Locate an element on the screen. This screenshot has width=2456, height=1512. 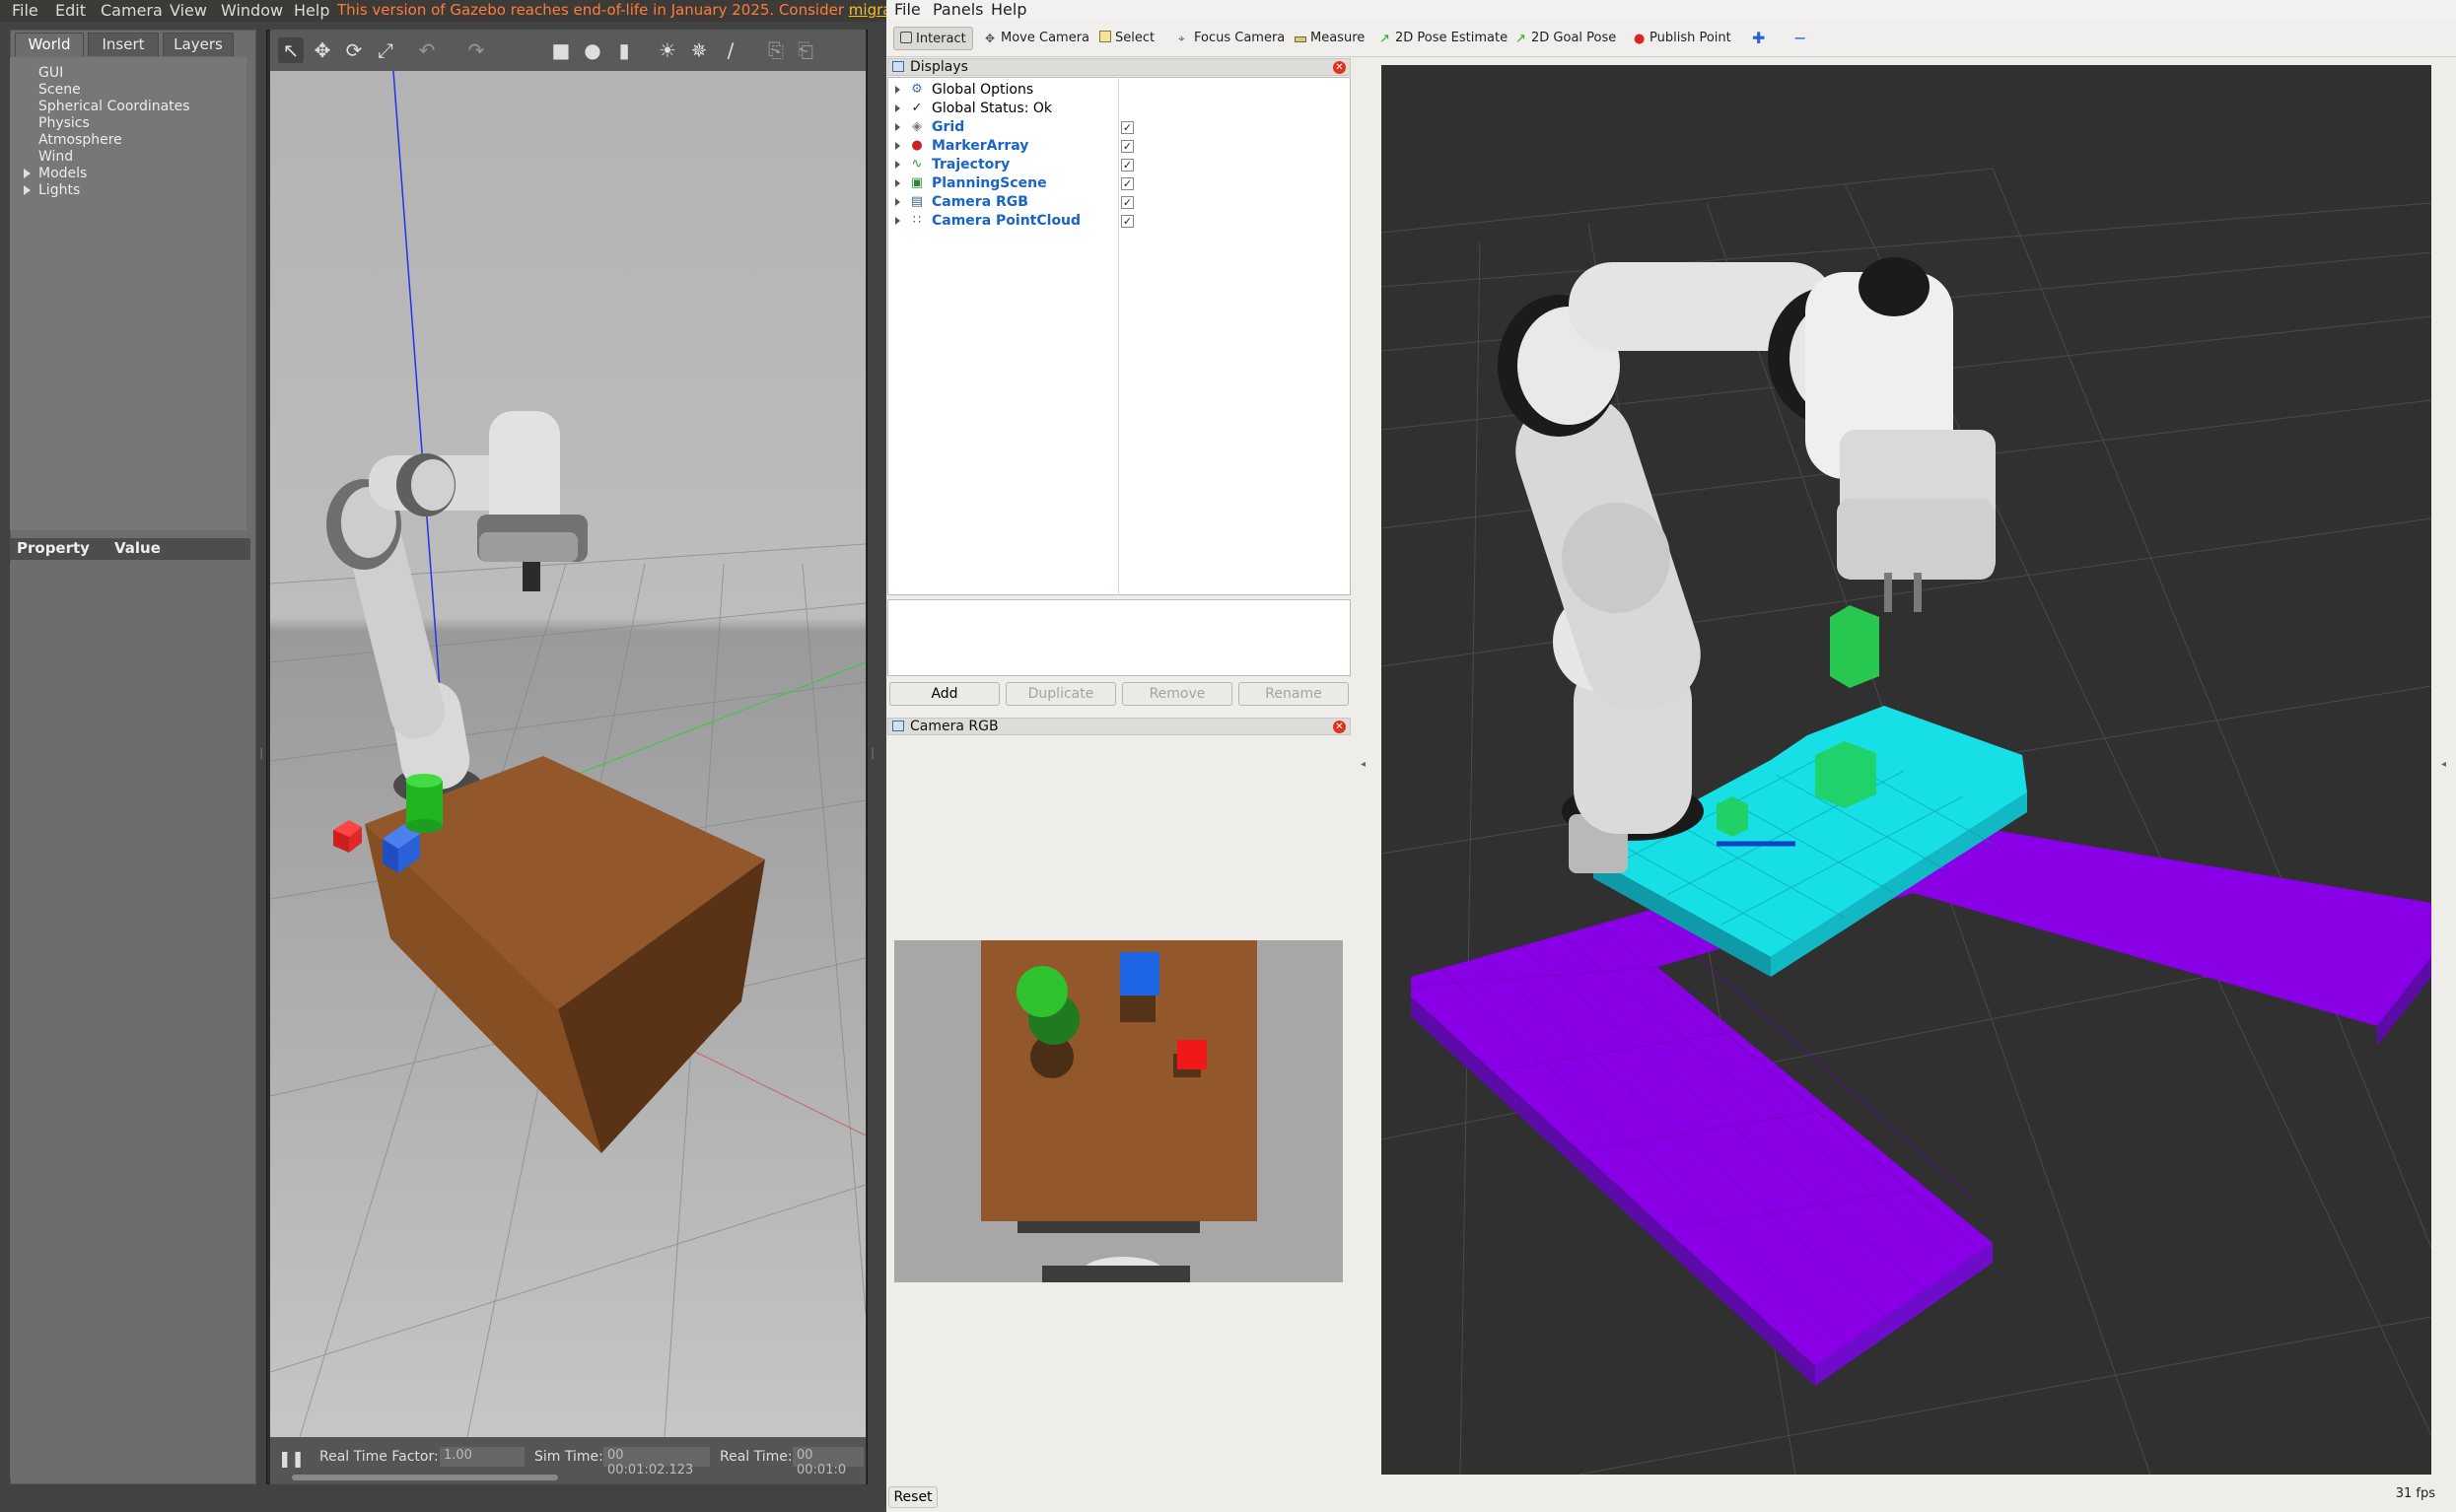
real-time-label: Real Time: is located at coordinates (756, 1457).